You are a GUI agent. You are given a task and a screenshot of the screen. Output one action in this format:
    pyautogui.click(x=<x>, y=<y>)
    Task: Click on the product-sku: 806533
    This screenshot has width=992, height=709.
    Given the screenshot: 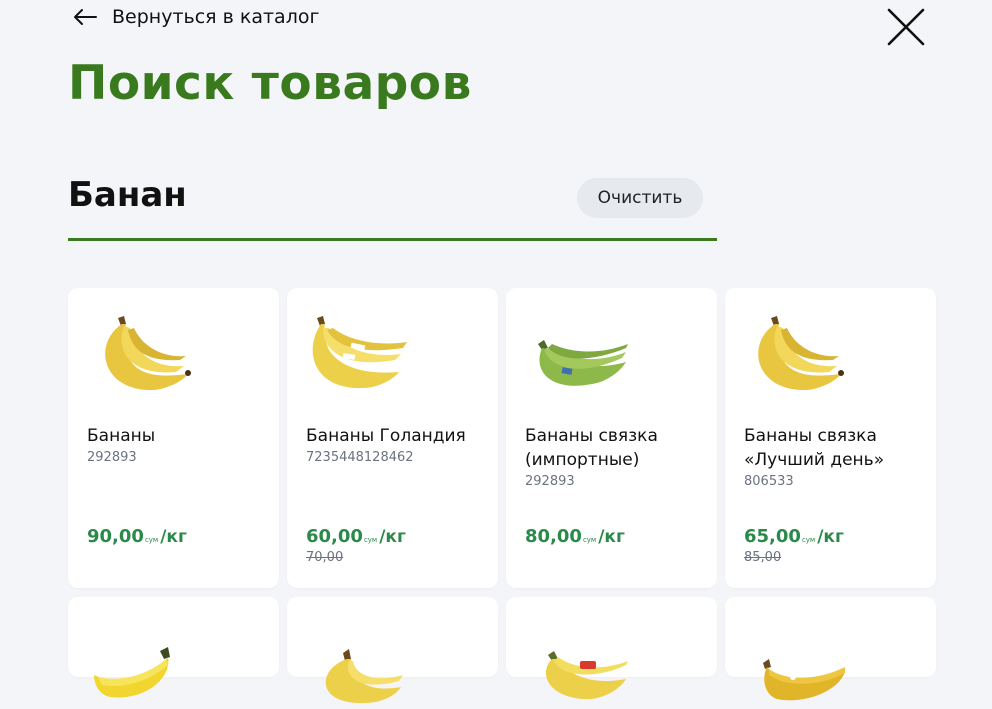 What is the action you would take?
    pyautogui.click(x=769, y=481)
    